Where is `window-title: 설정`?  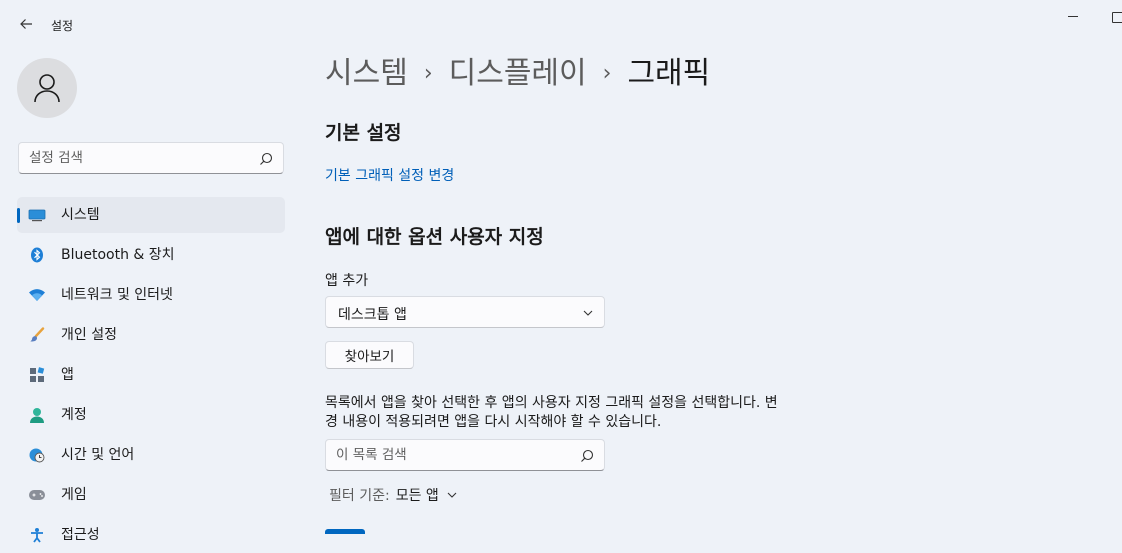
window-title: 설정 is located at coordinates (62, 26).